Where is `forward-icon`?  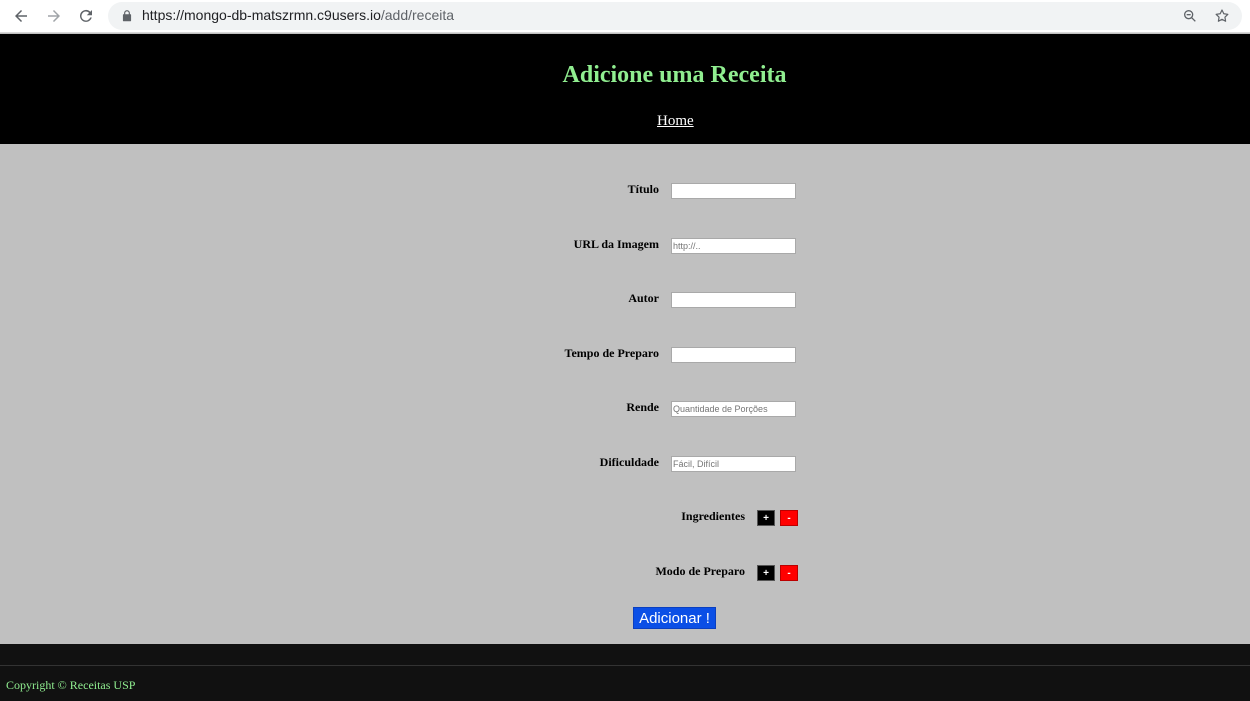
forward-icon is located at coordinates (54, 16).